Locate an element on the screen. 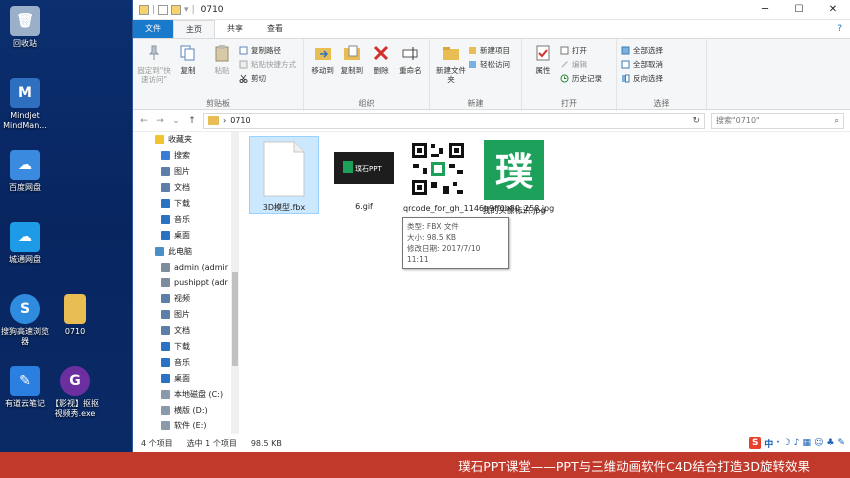 This screenshot has width=850, height=478. nav-item: 收藏夹 is located at coordinates (186, 140).